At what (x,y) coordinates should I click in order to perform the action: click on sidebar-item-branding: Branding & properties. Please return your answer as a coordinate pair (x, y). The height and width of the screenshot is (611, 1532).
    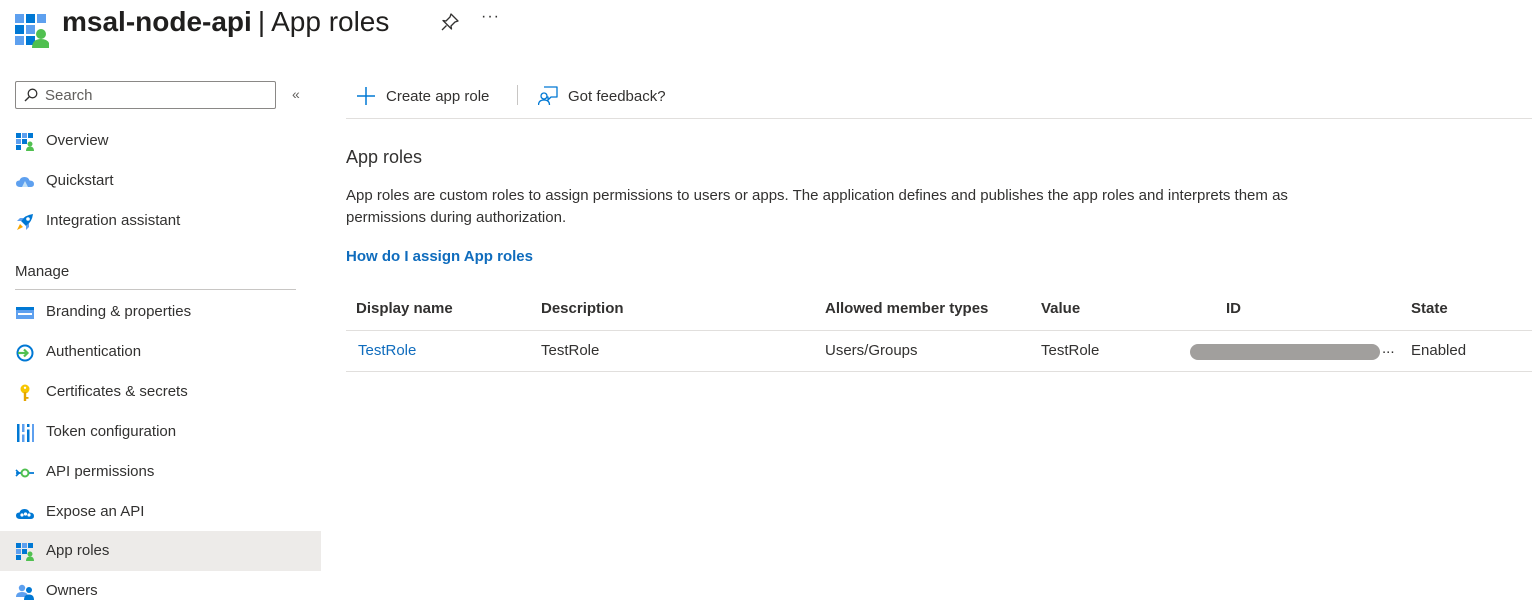
    Looking at the image, I should click on (160, 312).